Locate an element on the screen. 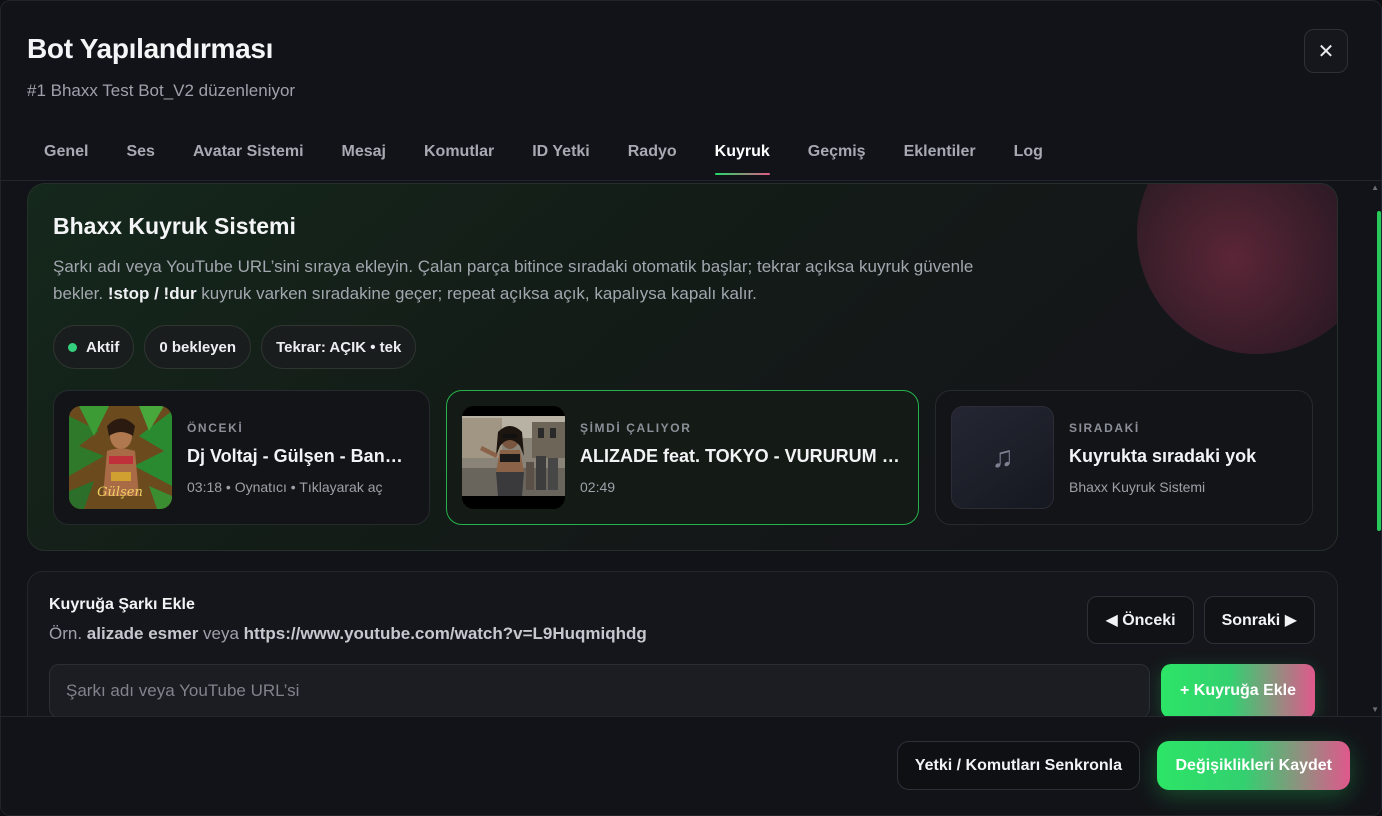 Image resolution: width=1382 pixels, height=816 pixels. now-playing-label: ŞİMDİ ÇALIYOR is located at coordinates (636, 428).